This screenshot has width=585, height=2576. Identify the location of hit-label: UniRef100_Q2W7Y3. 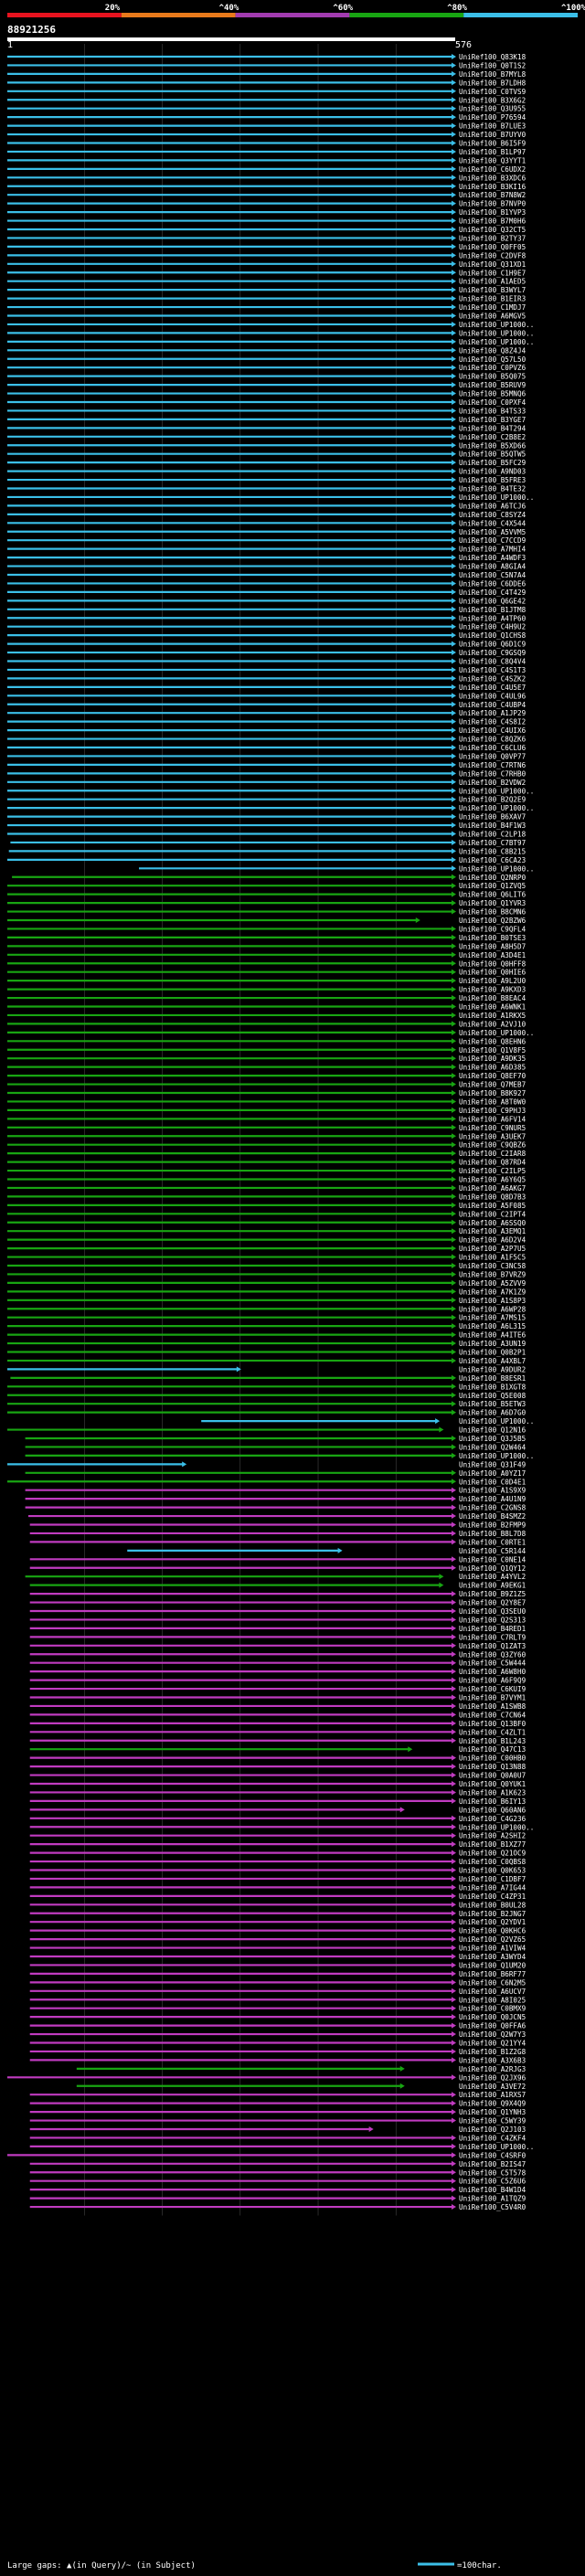
(492, 2034).